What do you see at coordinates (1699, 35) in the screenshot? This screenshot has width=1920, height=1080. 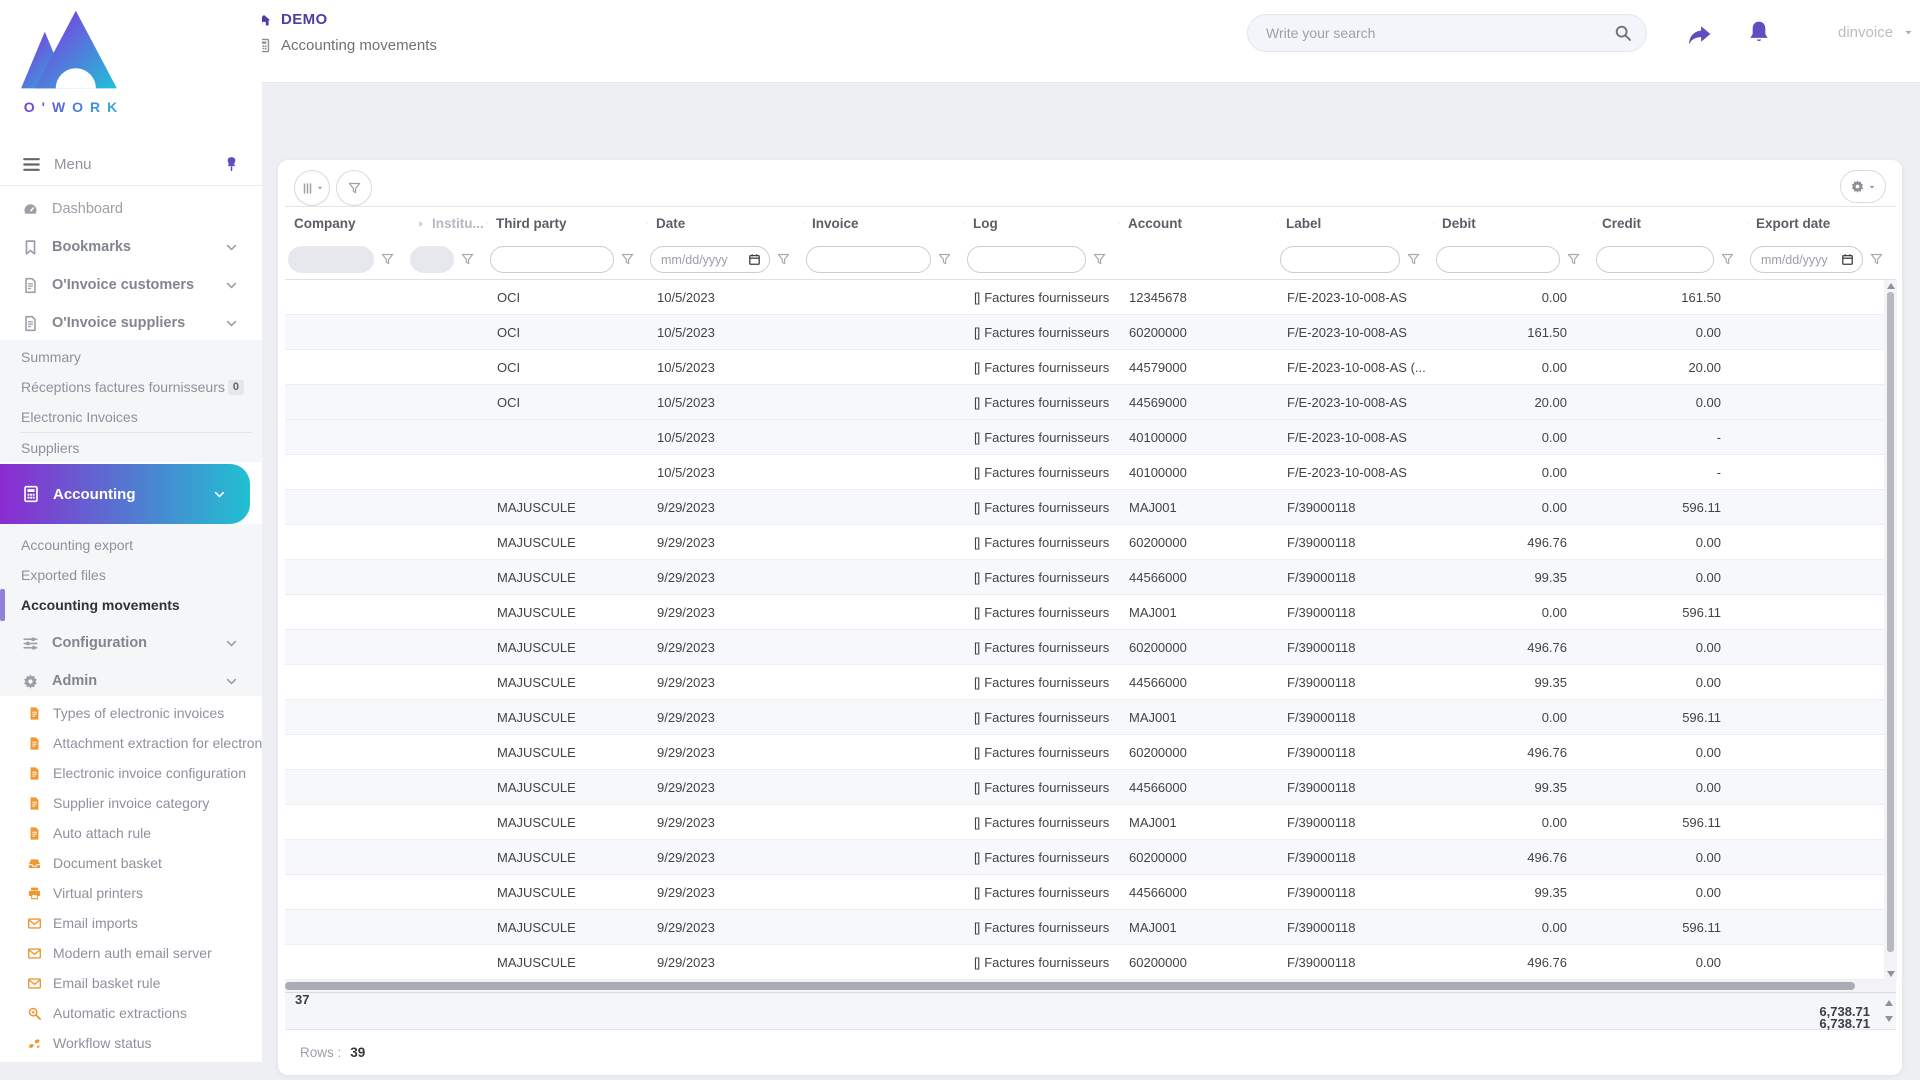 I see `share-button` at bounding box center [1699, 35].